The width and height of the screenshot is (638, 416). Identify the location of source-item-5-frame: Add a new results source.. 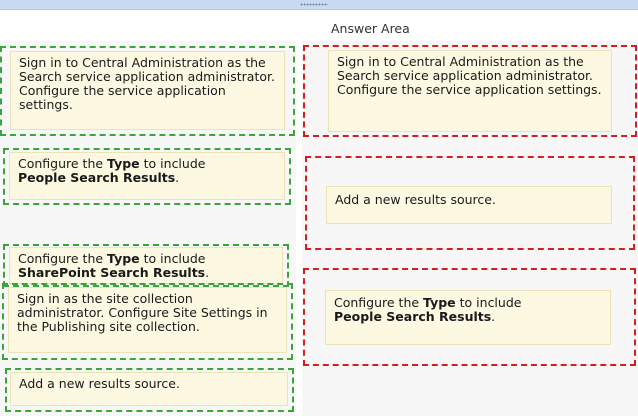
(149, 390).